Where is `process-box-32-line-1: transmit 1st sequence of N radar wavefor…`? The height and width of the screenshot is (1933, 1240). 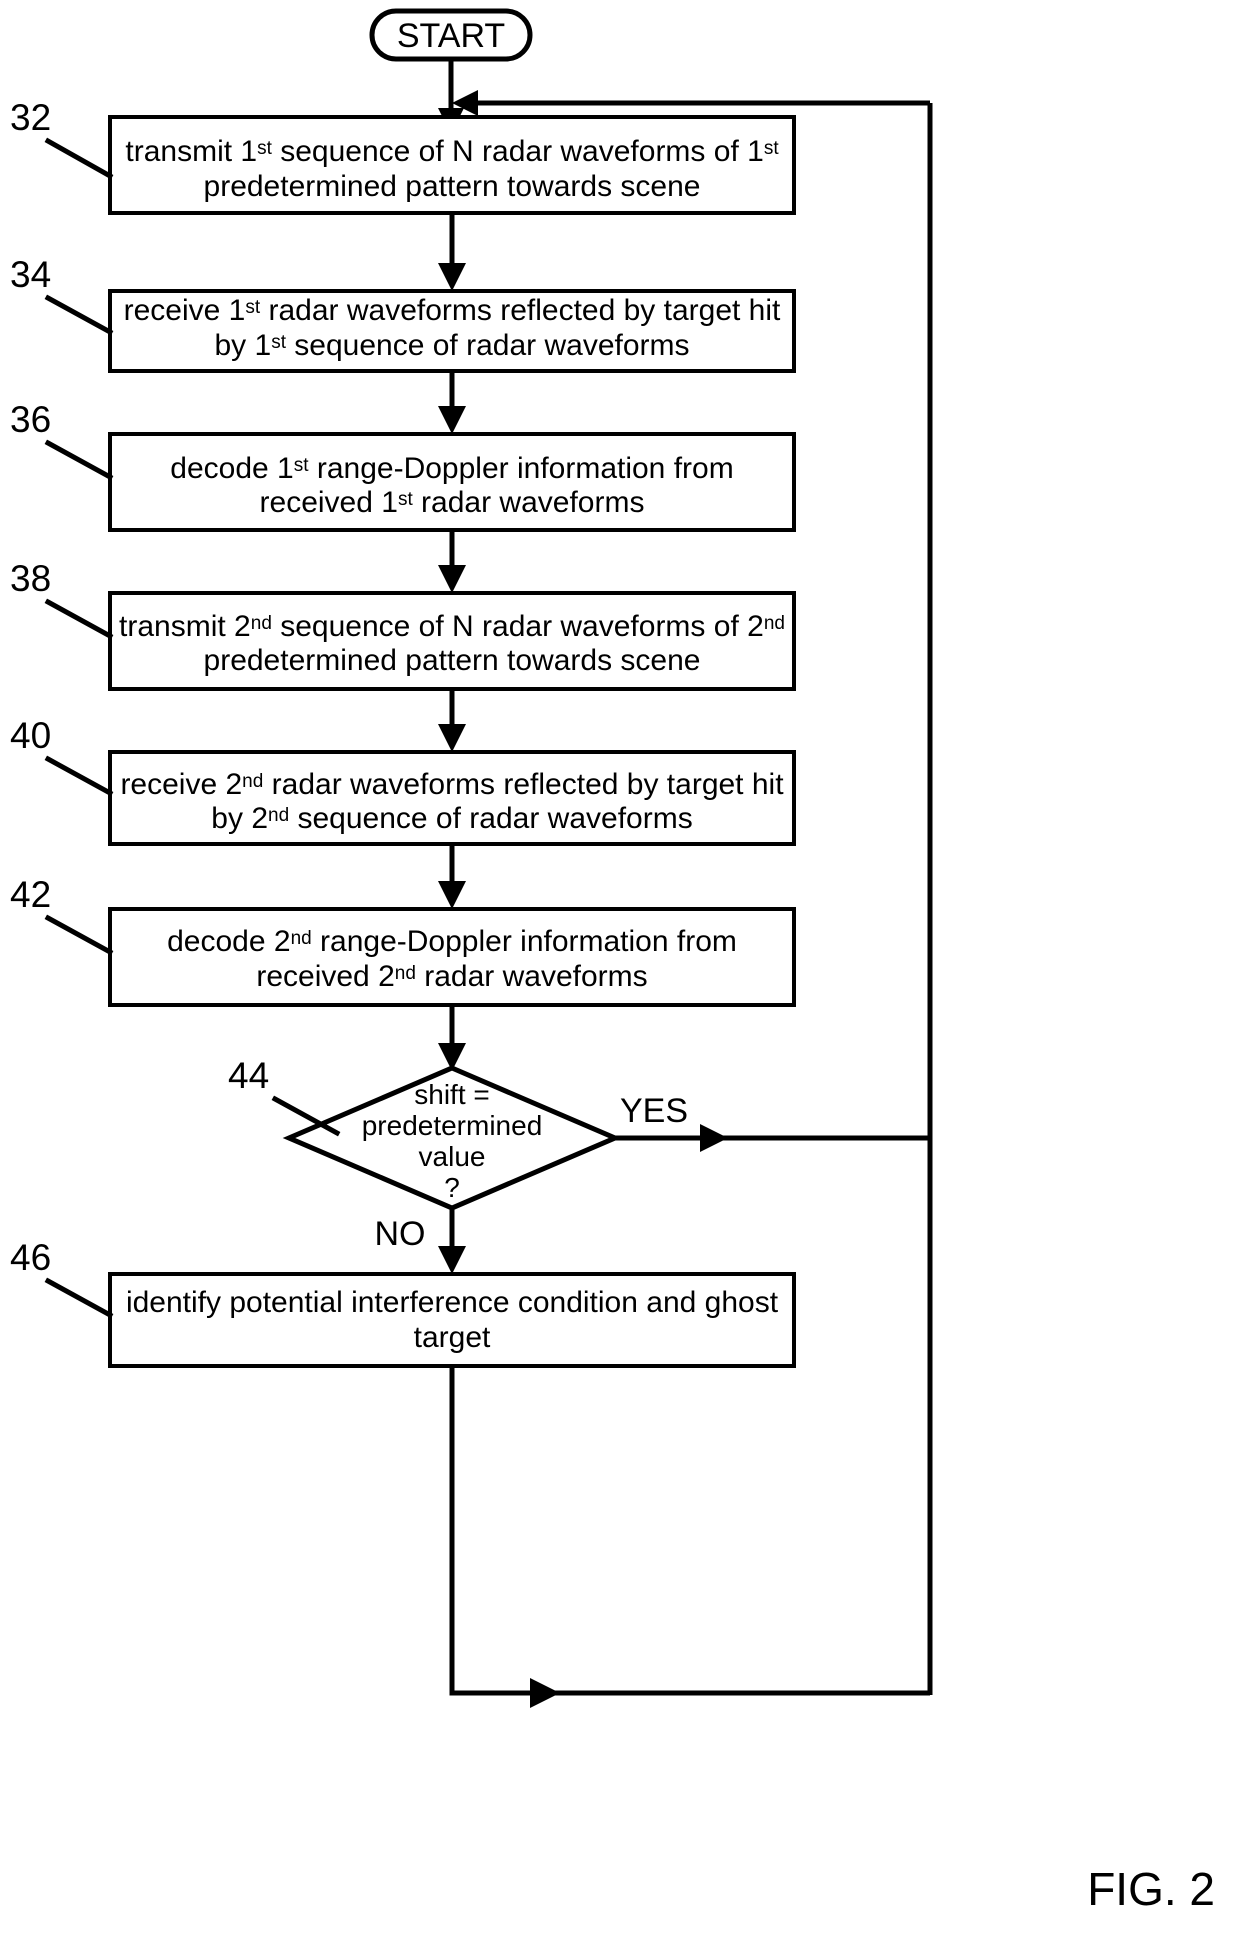 process-box-32-line-1: transmit 1st sequence of N radar wavefor… is located at coordinates (452, 151).